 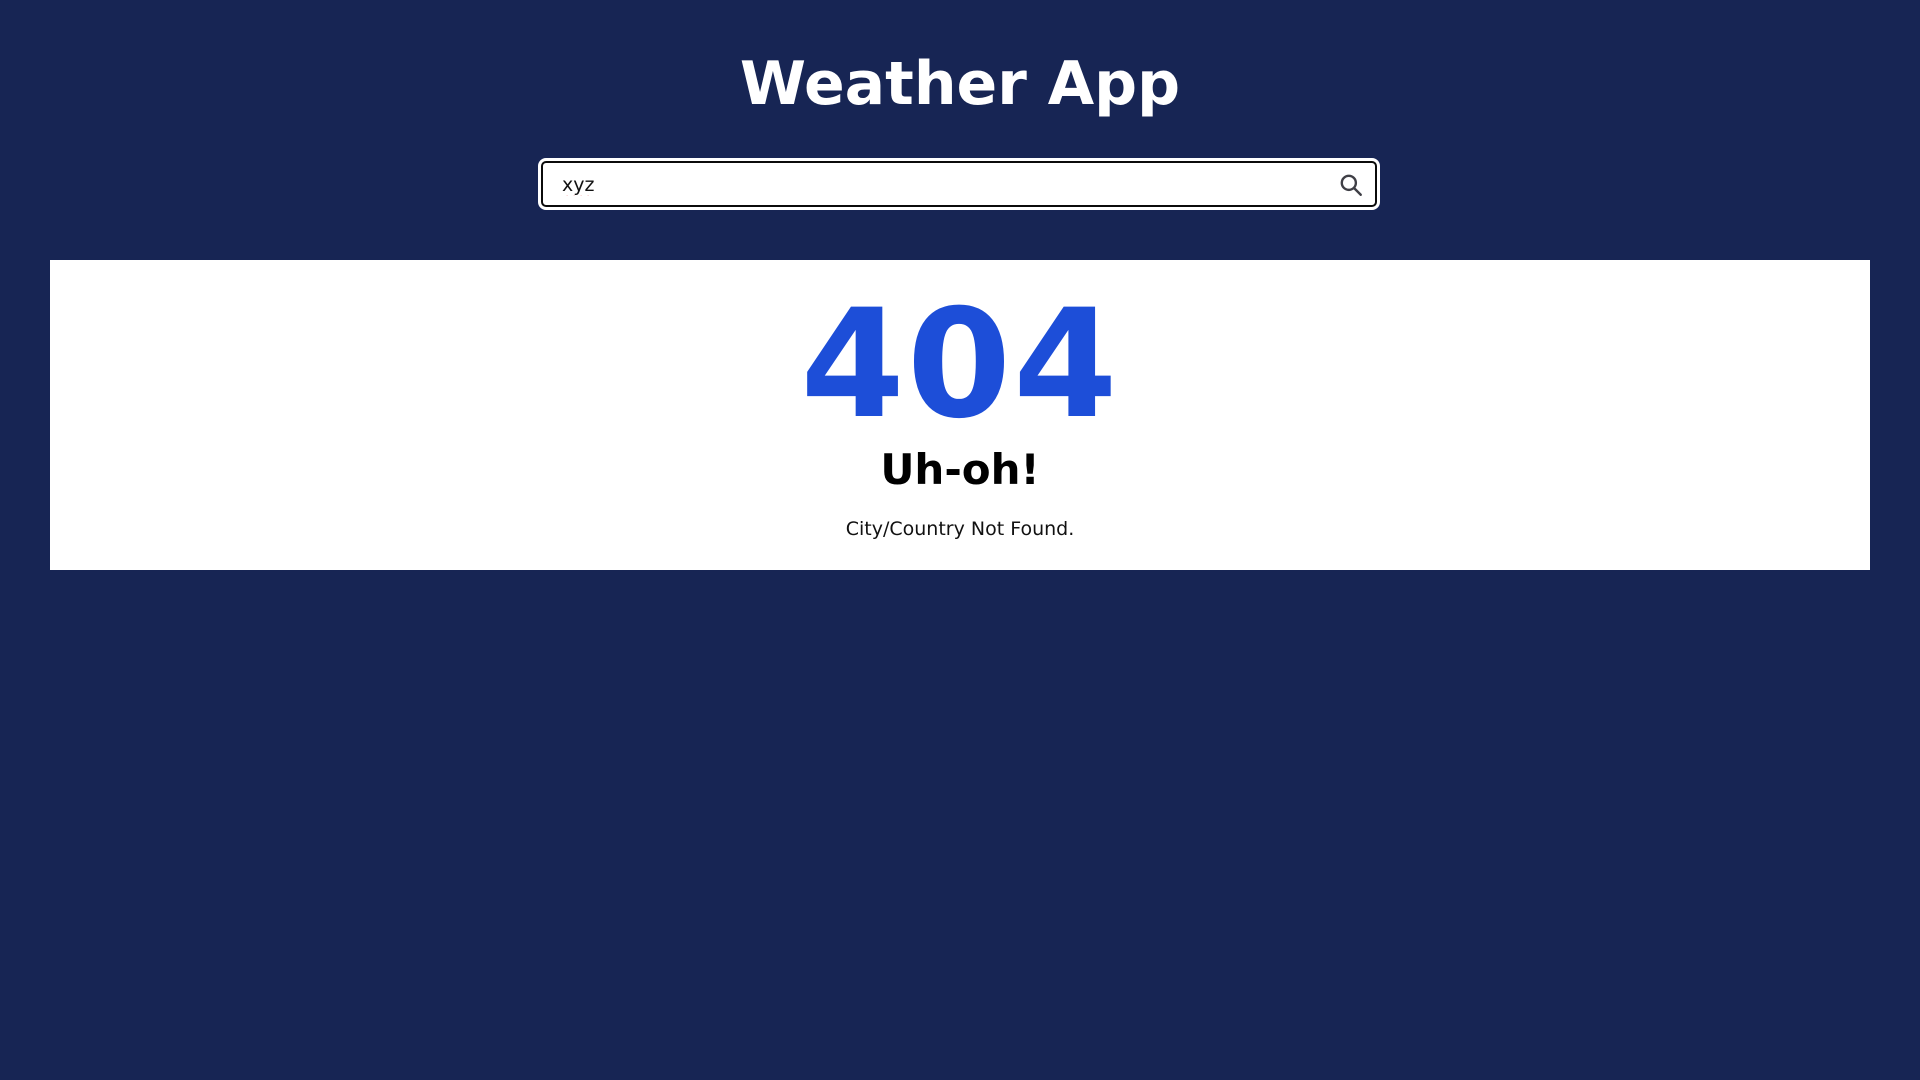 What do you see at coordinates (960, 469) in the screenshot?
I see `error-heading: Uh-oh!` at bounding box center [960, 469].